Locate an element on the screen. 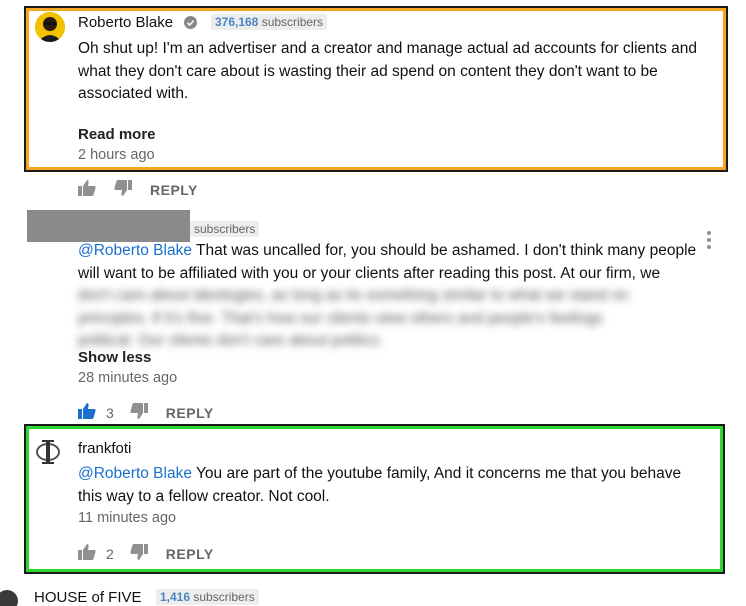  like-count: 2 is located at coordinates (110, 553).